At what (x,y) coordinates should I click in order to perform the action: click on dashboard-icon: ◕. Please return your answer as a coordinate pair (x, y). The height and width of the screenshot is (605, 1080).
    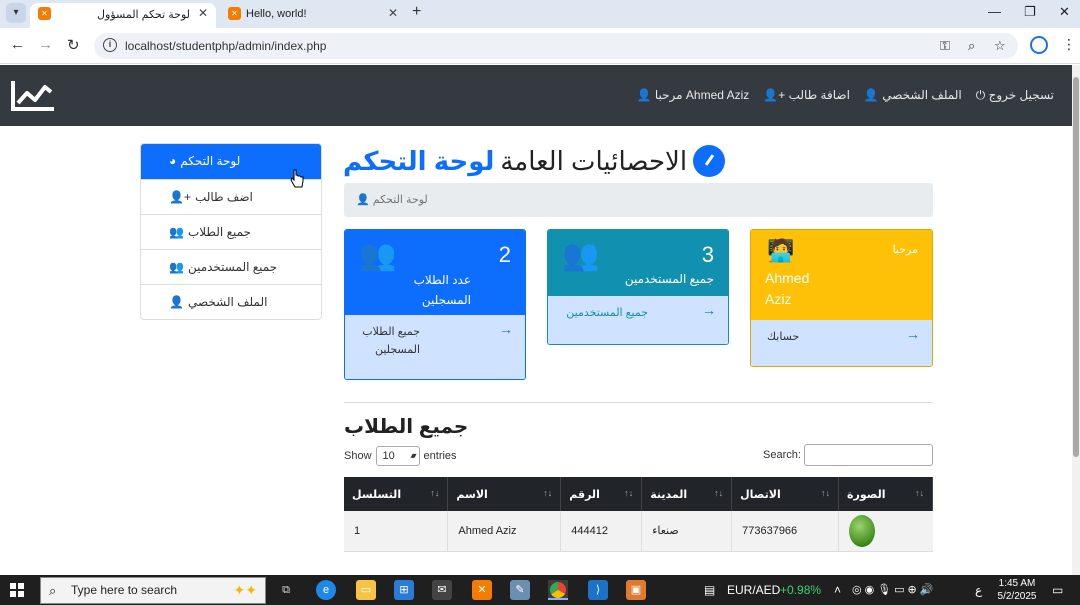
    Looking at the image, I should click on (173, 161).